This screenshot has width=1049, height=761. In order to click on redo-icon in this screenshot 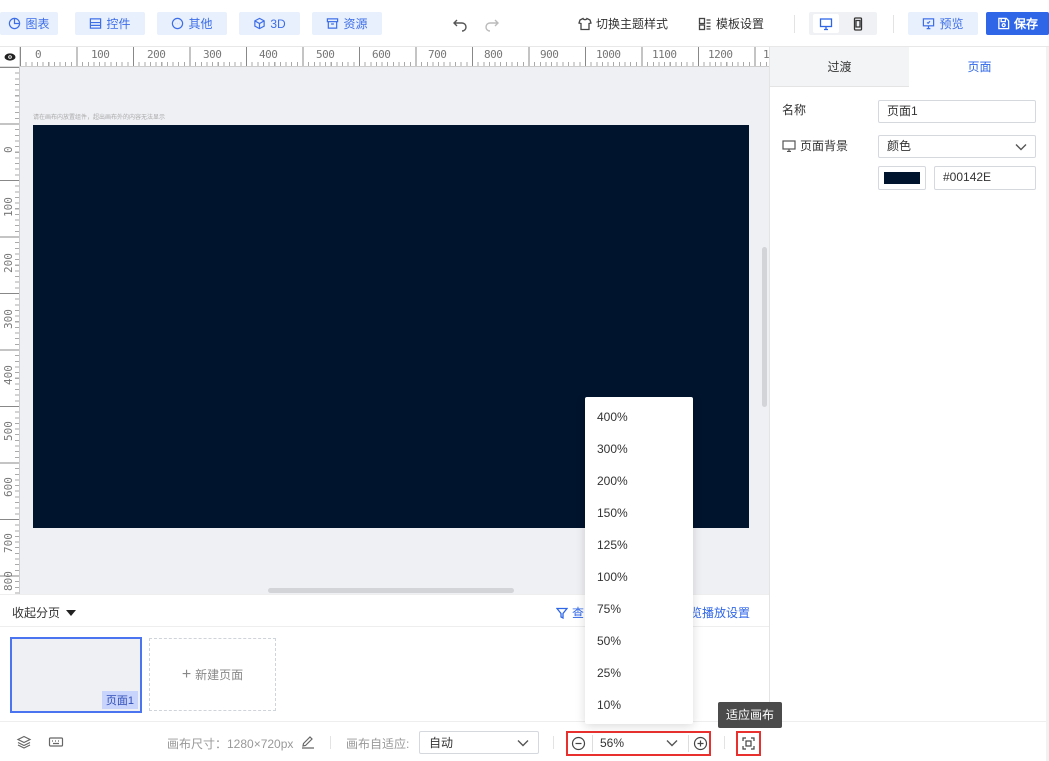, I will do `click(492, 25)`.